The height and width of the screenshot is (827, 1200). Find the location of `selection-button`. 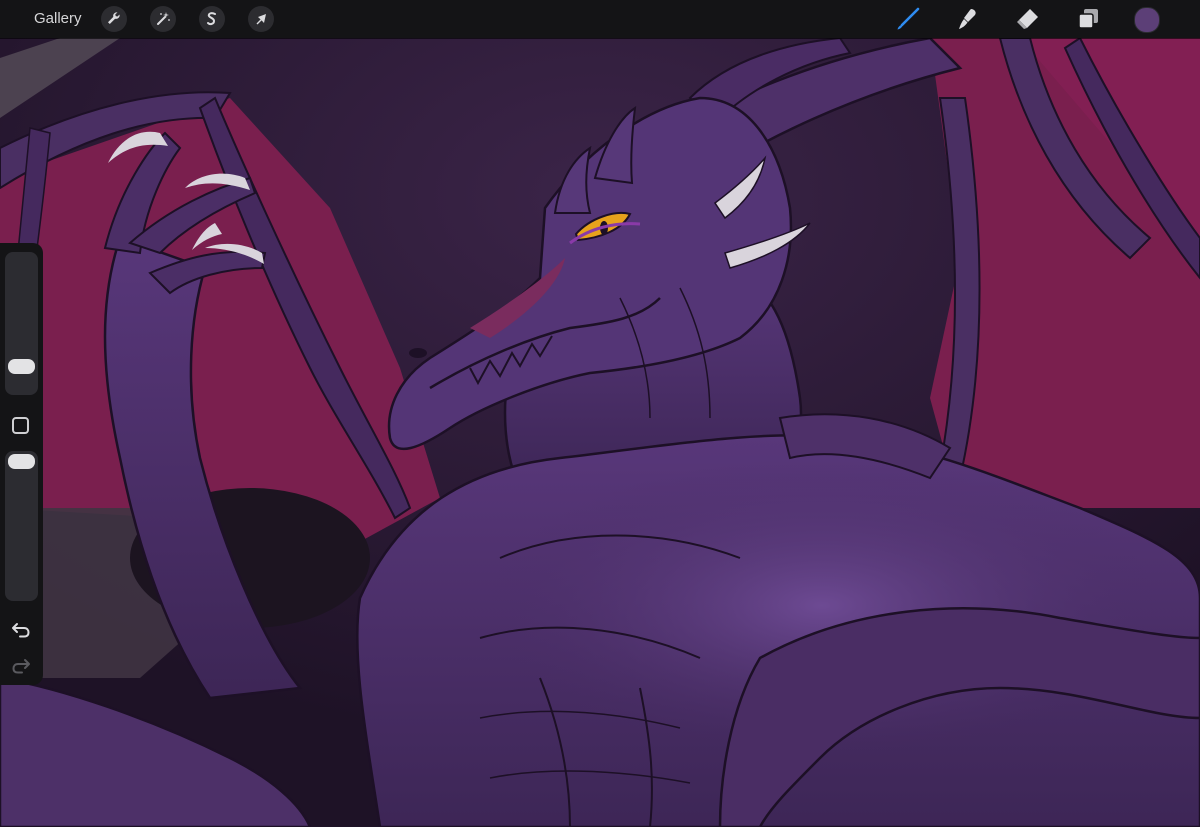

selection-button is located at coordinates (212, 19).